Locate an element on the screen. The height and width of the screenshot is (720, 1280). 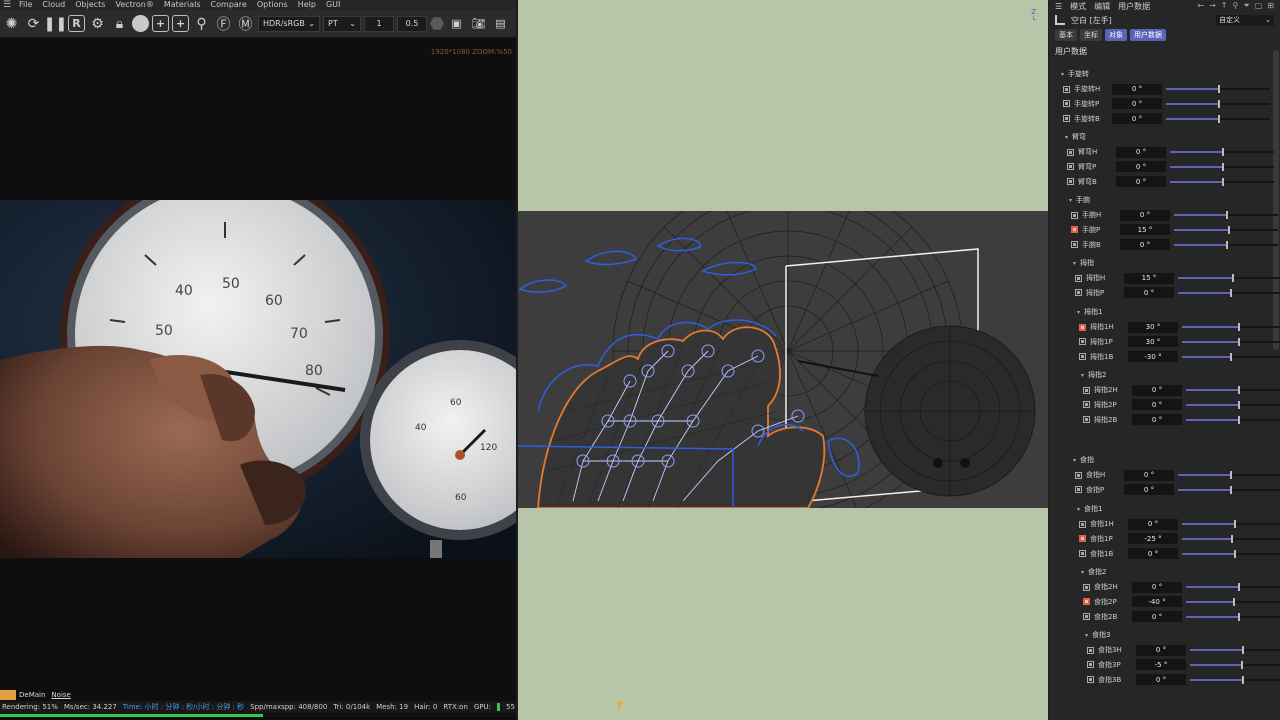
param-group: ▾ 拇指1 is located at coordinates (1089, 312).